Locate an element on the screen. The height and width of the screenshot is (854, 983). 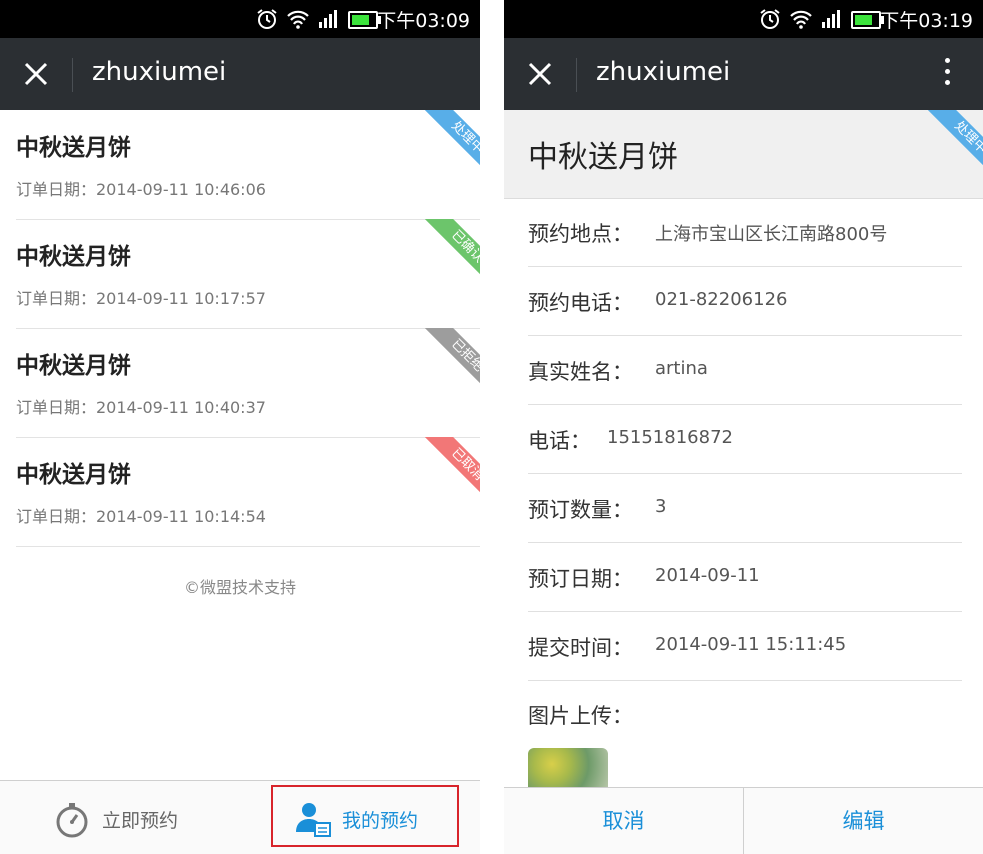
order-item: 中秋送月饼 订单日期：2014-09-11 10:40:37 已拒绝 is located at coordinates (248, 383).